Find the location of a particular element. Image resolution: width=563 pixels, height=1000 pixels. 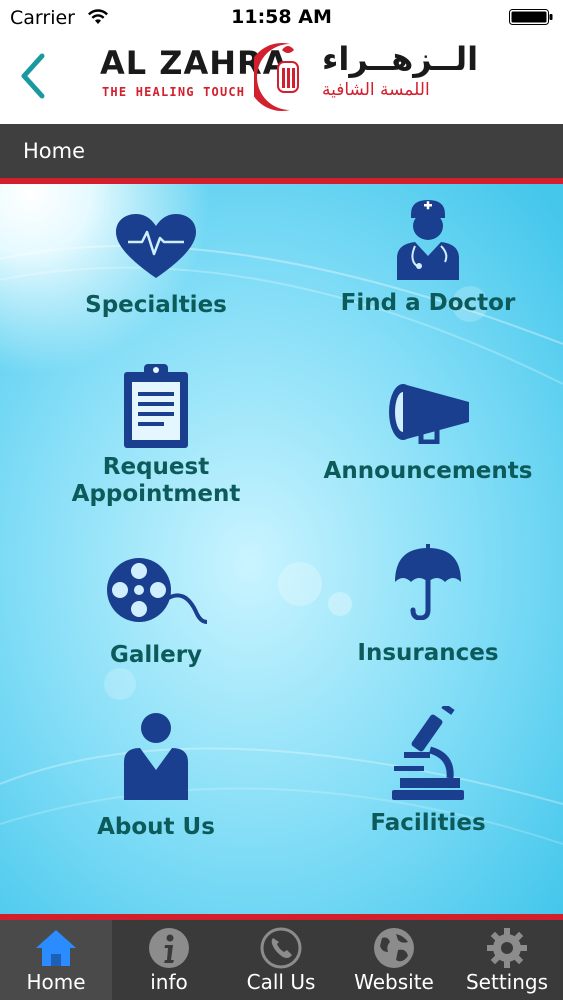

menu-label: Specialties is located at coordinates (156, 305).